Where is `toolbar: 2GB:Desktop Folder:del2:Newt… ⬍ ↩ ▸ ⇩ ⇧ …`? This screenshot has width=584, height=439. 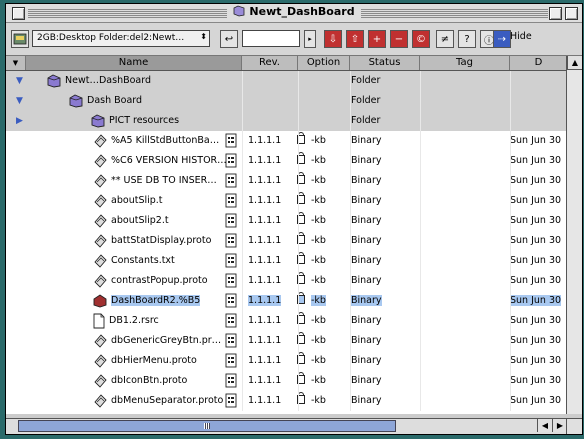 toolbar: 2GB:Desktop Folder:del2:Newt… ⬍ ↩ ▸ ⇩ ⇧ … is located at coordinates (294, 39).